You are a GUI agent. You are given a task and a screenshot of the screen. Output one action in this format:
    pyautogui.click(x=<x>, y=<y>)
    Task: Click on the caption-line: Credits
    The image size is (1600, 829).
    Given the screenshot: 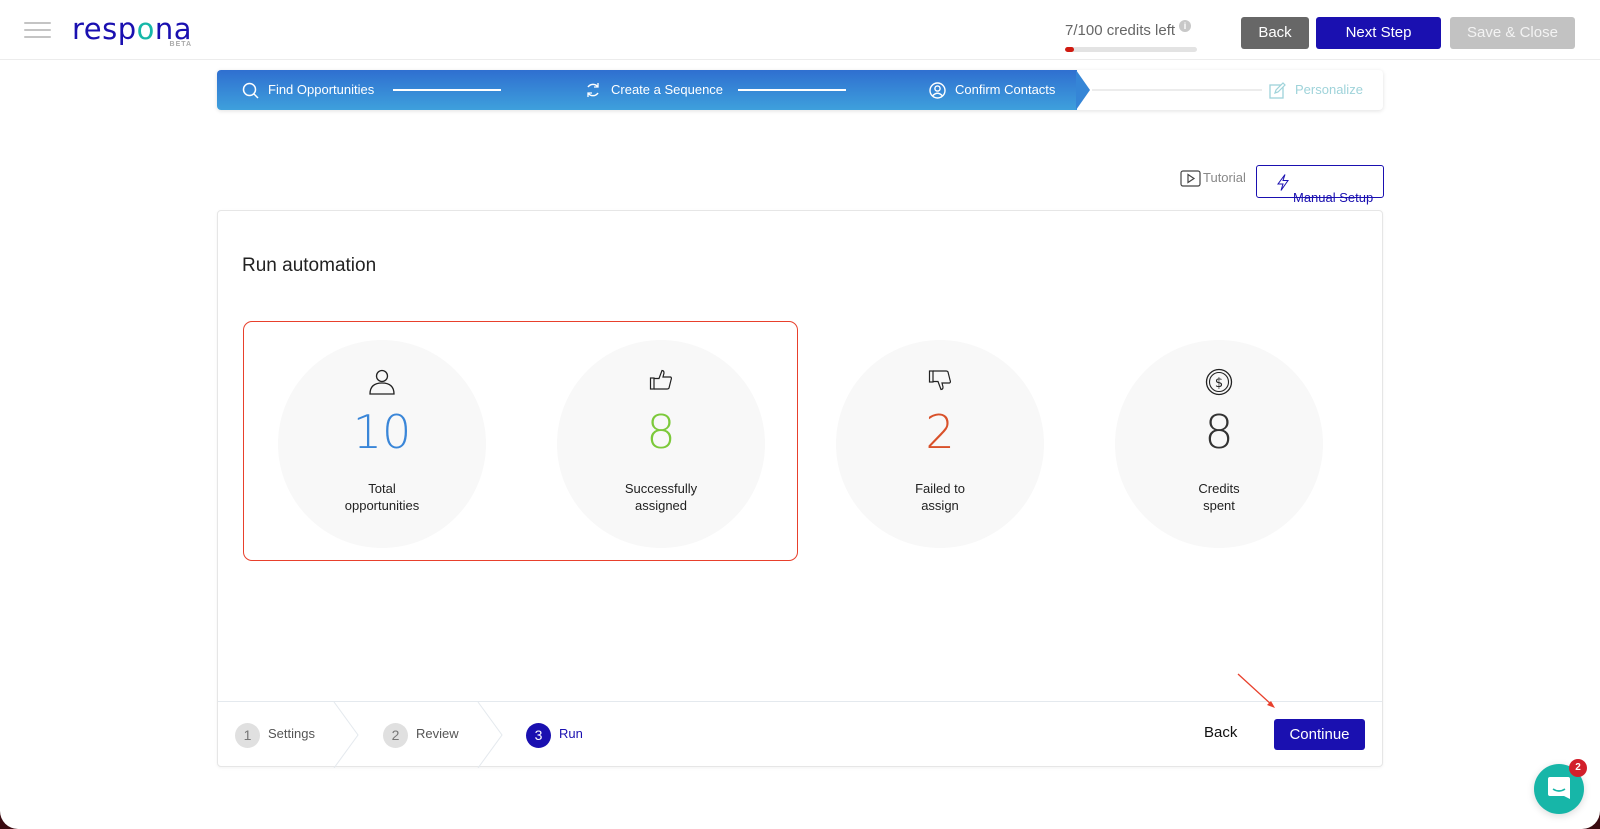 What is the action you would take?
    pyautogui.click(x=1219, y=488)
    